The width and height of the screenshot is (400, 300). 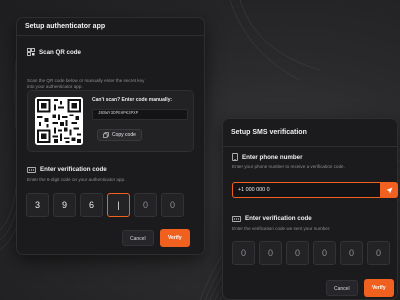 I want to click on phone-title: Enter phone number, so click(x=272, y=157).